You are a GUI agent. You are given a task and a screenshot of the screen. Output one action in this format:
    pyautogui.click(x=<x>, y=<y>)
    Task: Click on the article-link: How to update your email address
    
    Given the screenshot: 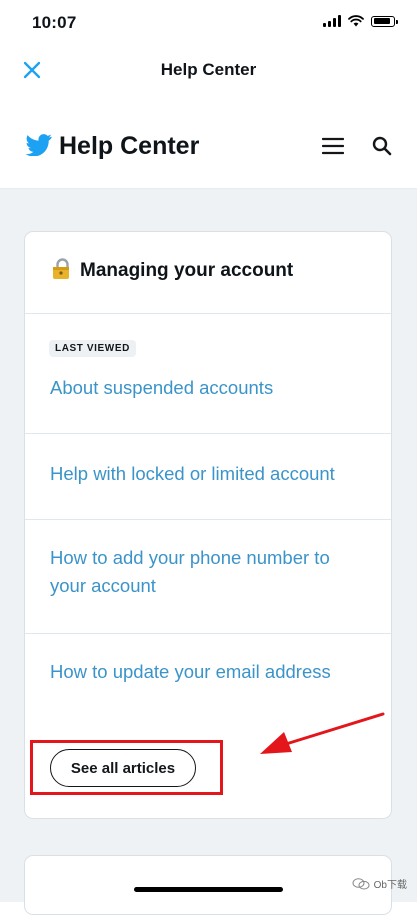 What is the action you would take?
    pyautogui.click(x=210, y=672)
    